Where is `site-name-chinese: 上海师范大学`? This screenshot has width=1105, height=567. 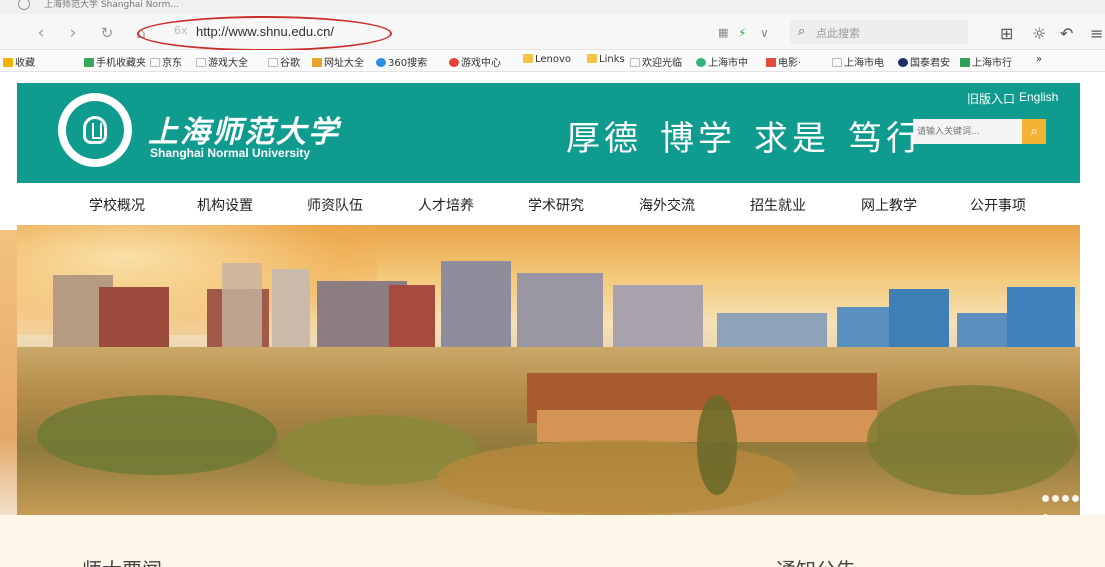
site-name-chinese: 上海师范大学 is located at coordinates (244, 132).